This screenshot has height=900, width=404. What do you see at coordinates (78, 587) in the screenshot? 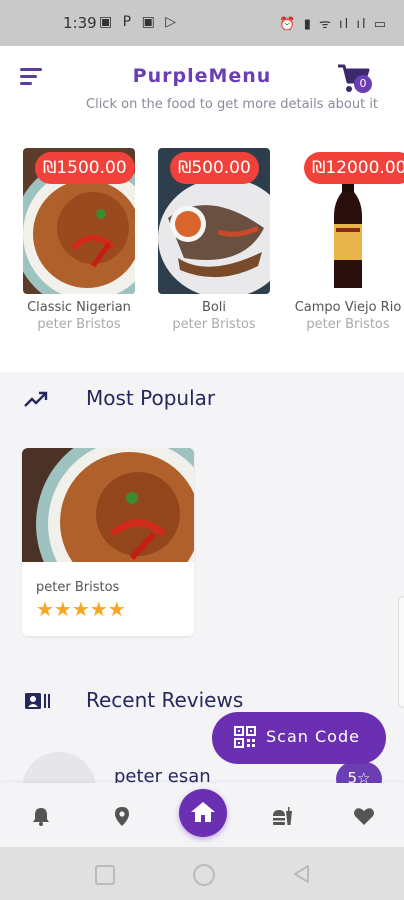
I see `popular-food-author: peter Bristos` at bounding box center [78, 587].